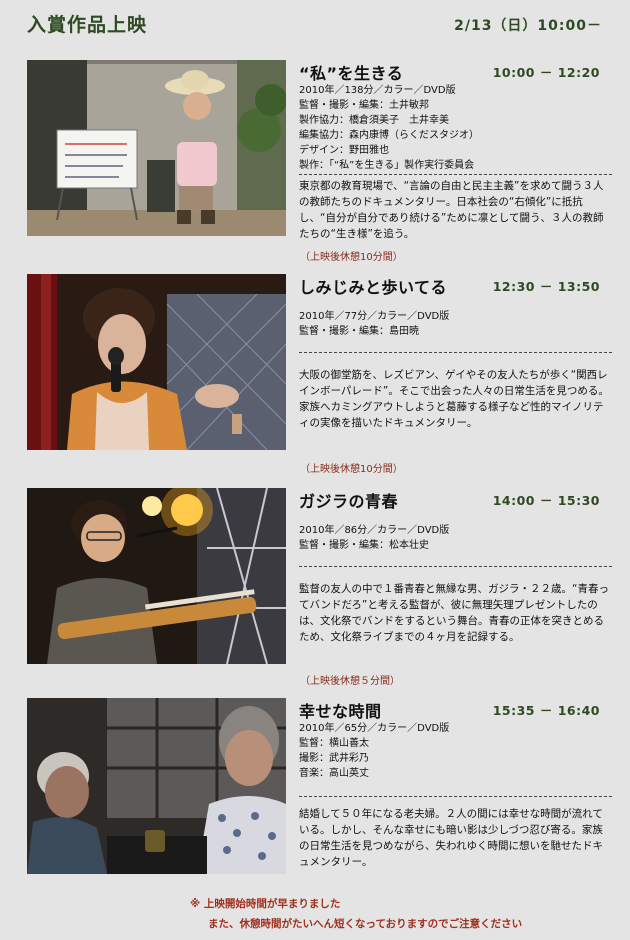 Image resolution: width=630 pixels, height=940 pixels. Describe the element at coordinates (389, 135) in the screenshot. I see `credit-line: 編集協力：森内康博（らくだスタジオ）` at that location.